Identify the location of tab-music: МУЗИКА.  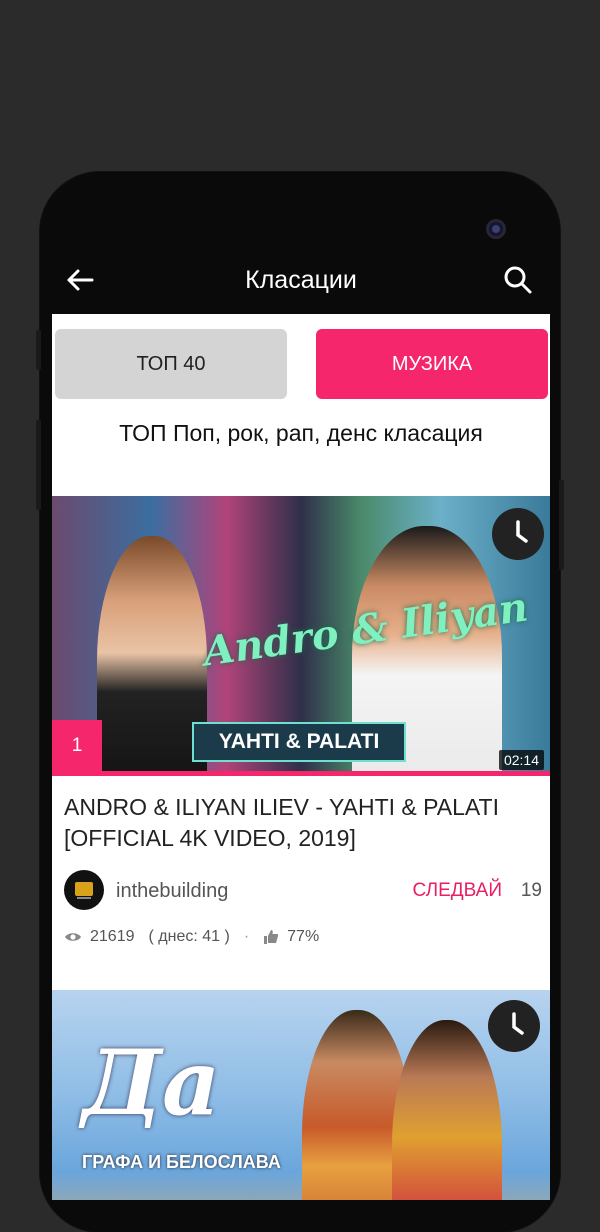
(432, 364).